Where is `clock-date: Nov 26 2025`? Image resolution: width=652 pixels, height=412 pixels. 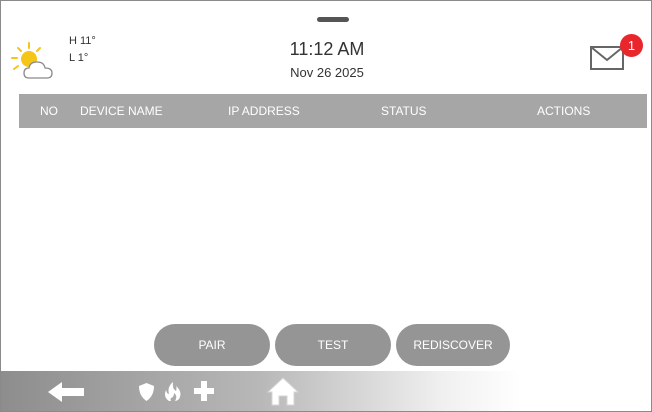
clock-date: Nov 26 2025 is located at coordinates (327, 72).